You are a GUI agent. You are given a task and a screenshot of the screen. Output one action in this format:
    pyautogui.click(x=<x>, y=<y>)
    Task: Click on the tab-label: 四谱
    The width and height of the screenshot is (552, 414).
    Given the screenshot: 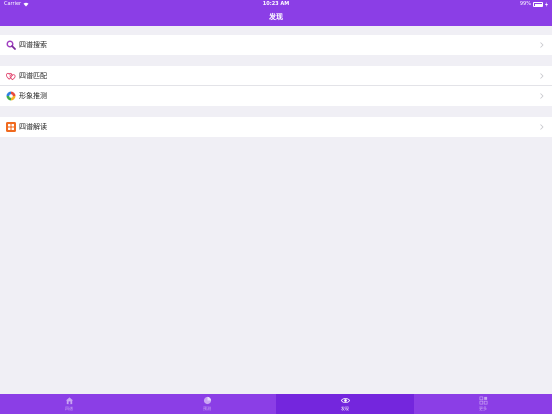 What is the action you would take?
    pyautogui.click(x=69, y=408)
    